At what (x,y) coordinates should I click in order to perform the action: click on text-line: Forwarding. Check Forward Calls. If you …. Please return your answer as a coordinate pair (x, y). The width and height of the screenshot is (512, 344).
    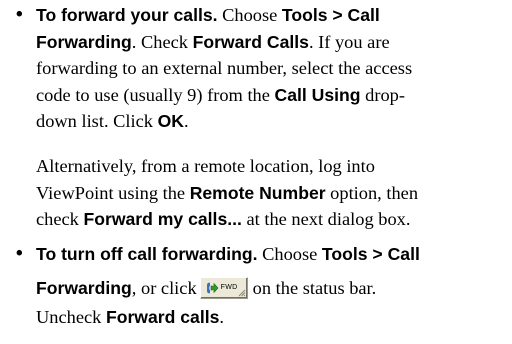
    Looking at the image, I should click on (272, 42).